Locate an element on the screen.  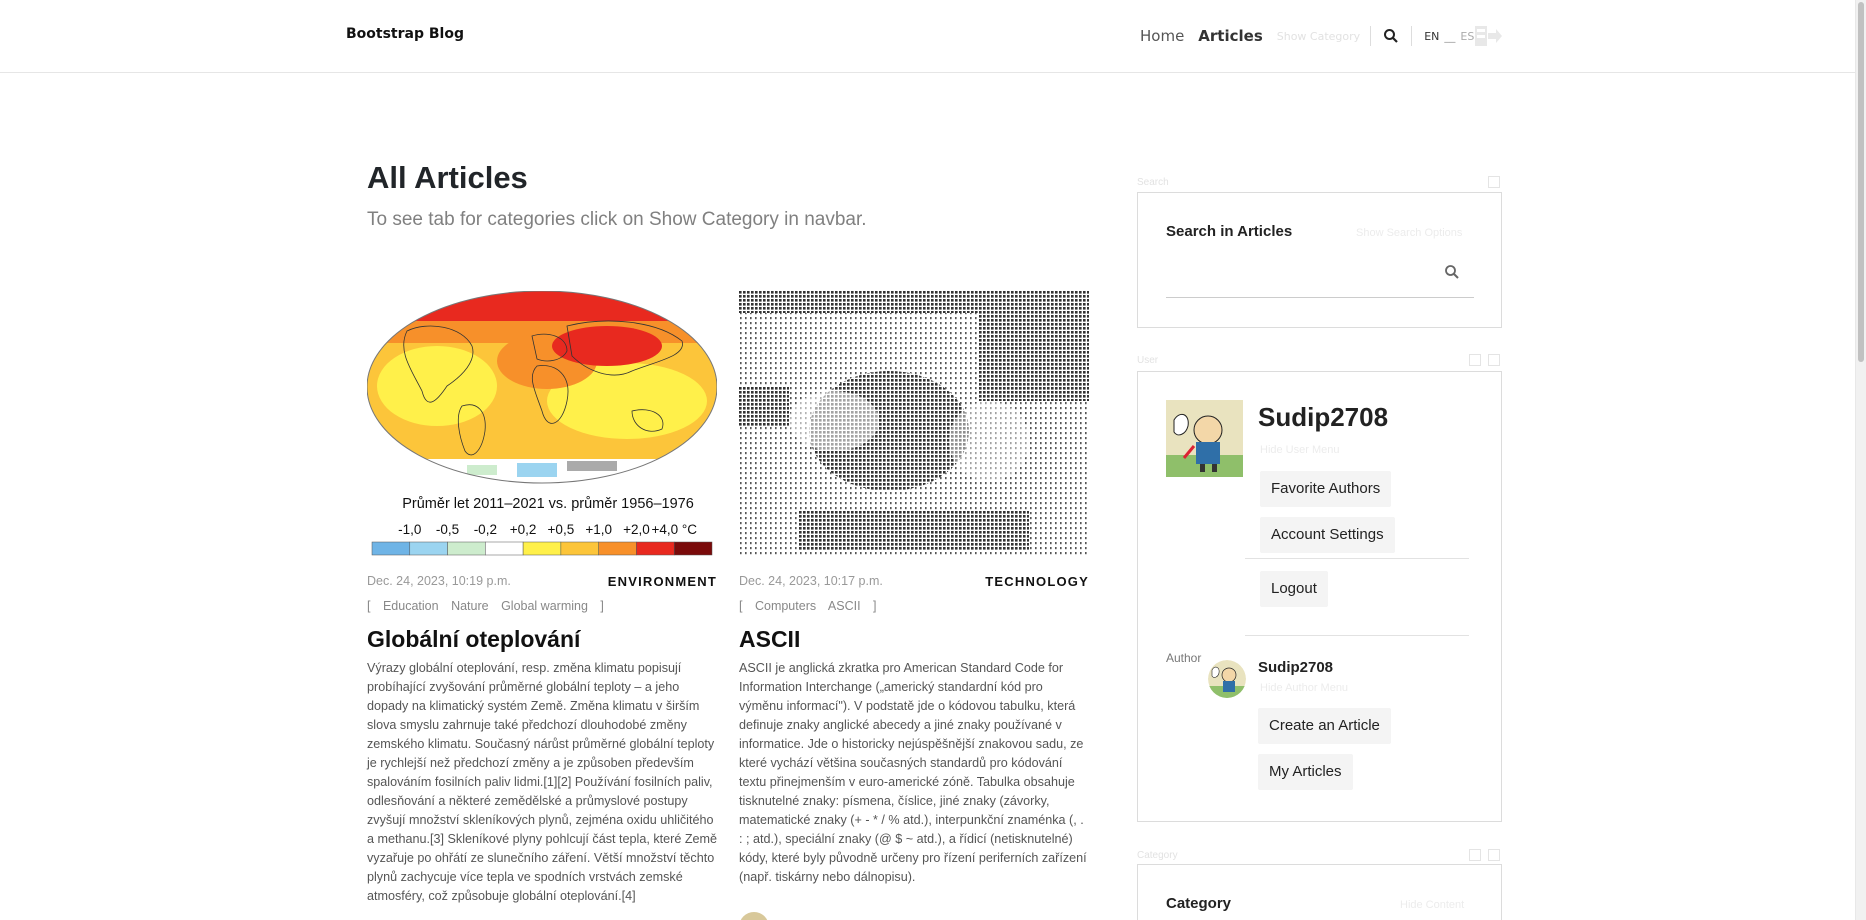
tag-item: Education is located at coordinates (411, 606).